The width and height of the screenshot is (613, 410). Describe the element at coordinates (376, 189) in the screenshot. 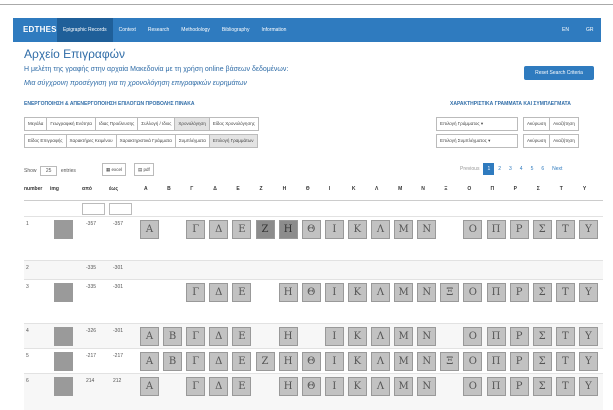

I see `column-header-14: Λ` at that location.